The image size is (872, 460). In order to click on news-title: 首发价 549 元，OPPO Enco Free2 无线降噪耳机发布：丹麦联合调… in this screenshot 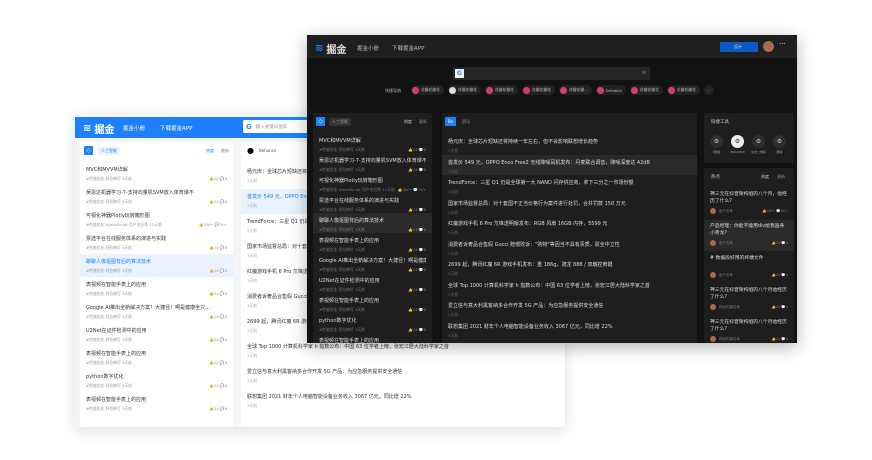, I will do `click(569, 162)`.